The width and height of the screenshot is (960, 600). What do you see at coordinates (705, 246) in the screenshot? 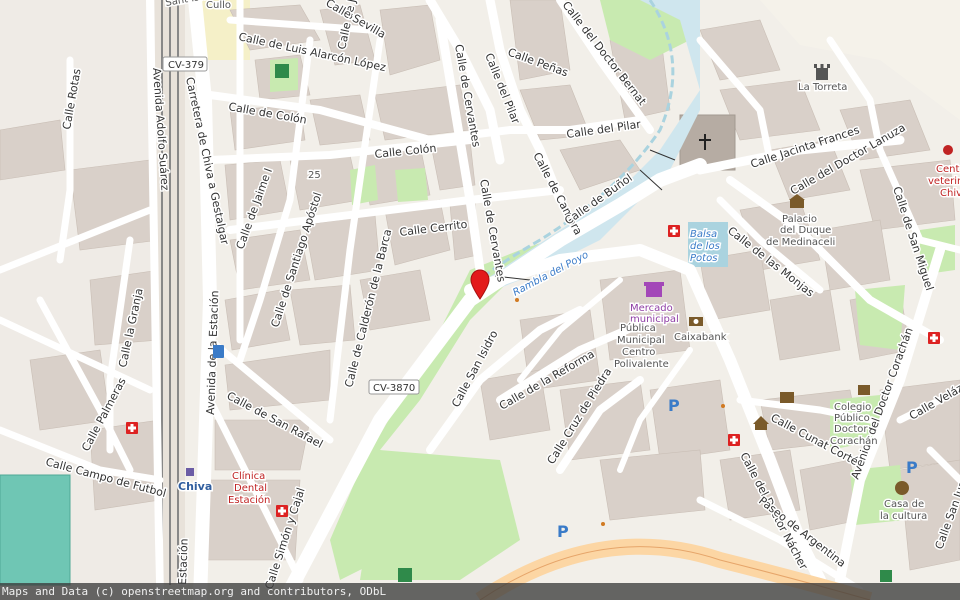
I see `poi-label-balsa: de los` at bounding box center [705, 246].